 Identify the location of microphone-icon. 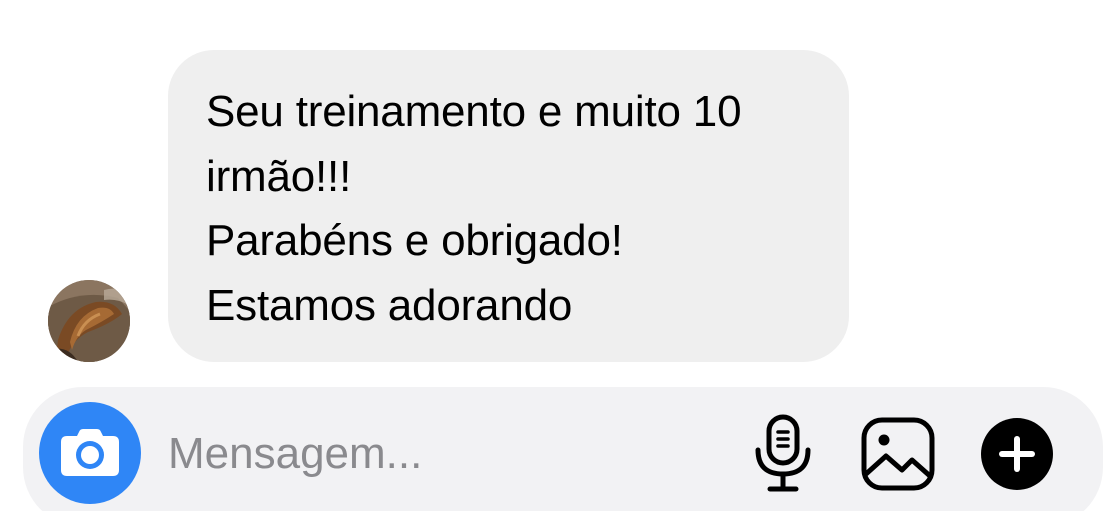
(783, 453).